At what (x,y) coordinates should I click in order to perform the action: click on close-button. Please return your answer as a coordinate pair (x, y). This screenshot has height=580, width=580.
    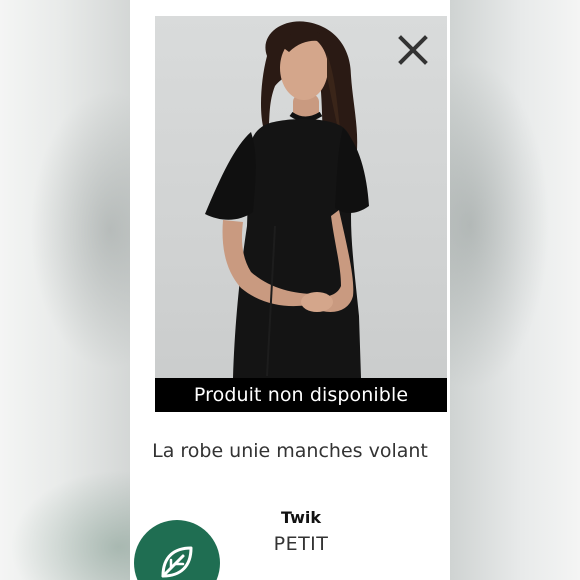
    Looking at the image, I should click on (413, 50).